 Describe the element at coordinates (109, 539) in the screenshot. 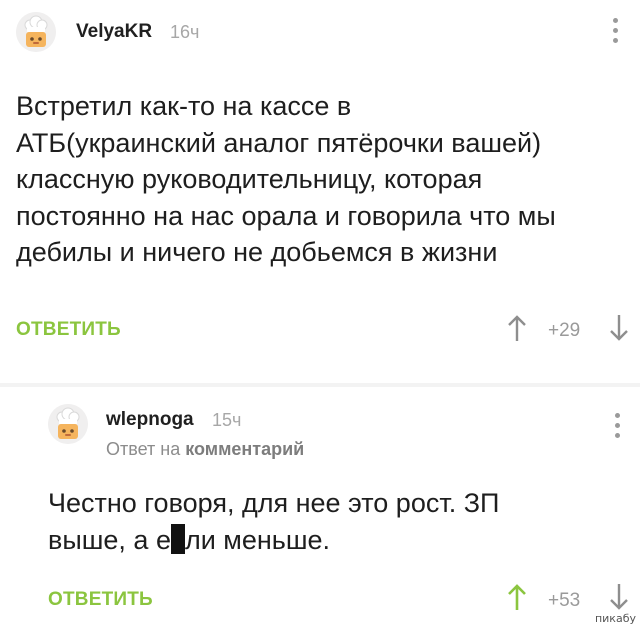

I see `text-fragment: выше, а е` at that location.